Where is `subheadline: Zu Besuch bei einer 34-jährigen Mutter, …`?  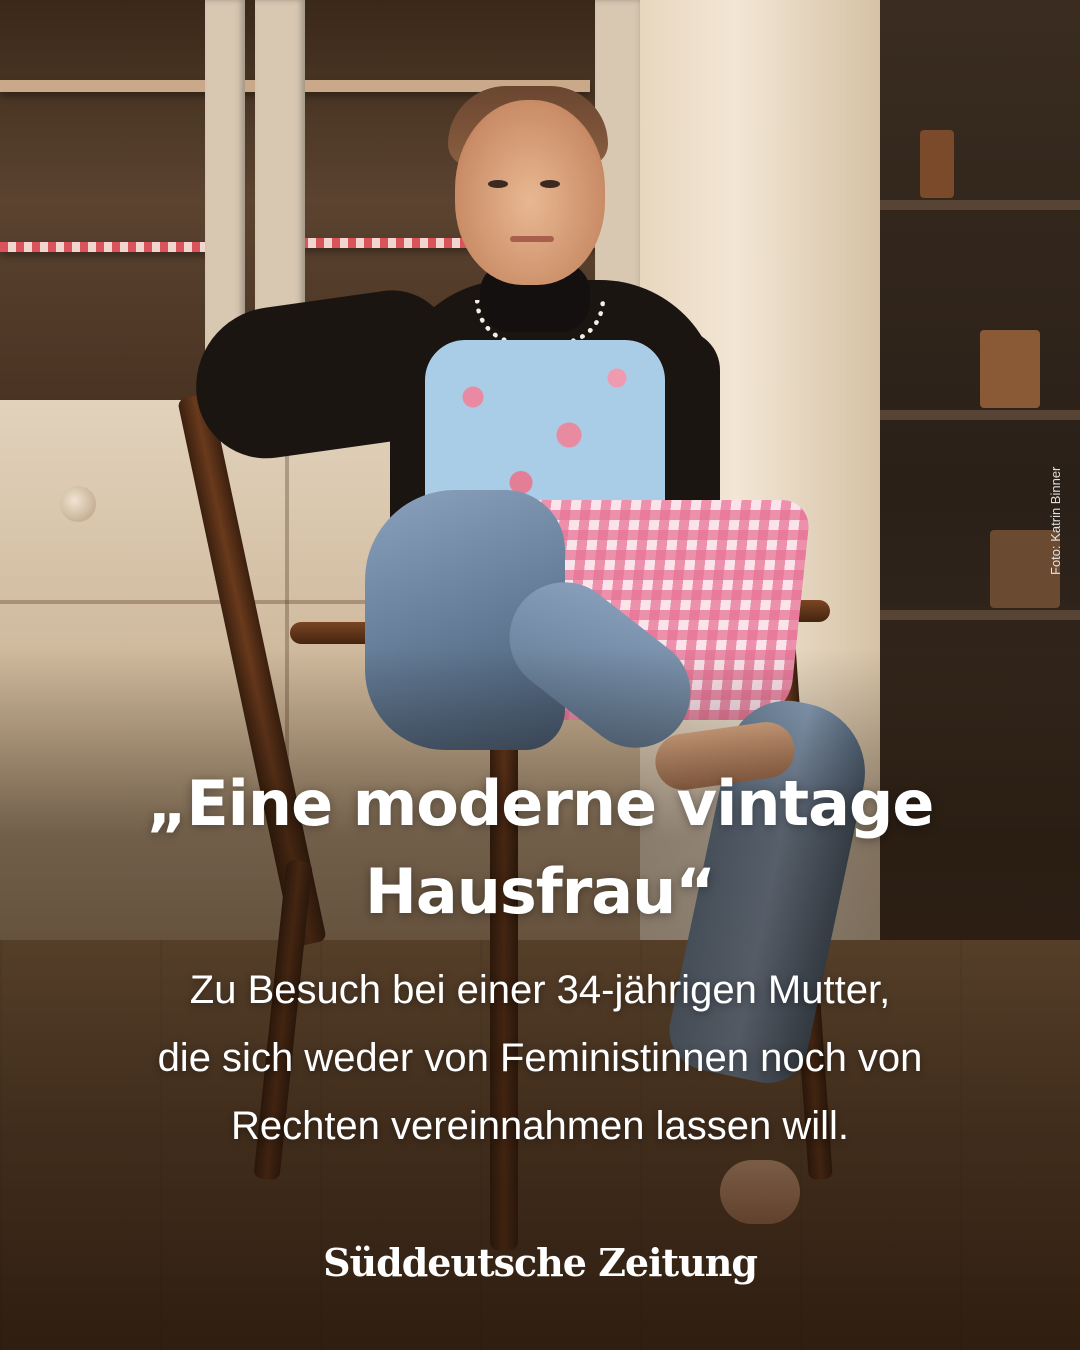
subheadline: Zu Besuch bei einer 34-jährigen Mutter, … is located at coordinates (540, 1058).